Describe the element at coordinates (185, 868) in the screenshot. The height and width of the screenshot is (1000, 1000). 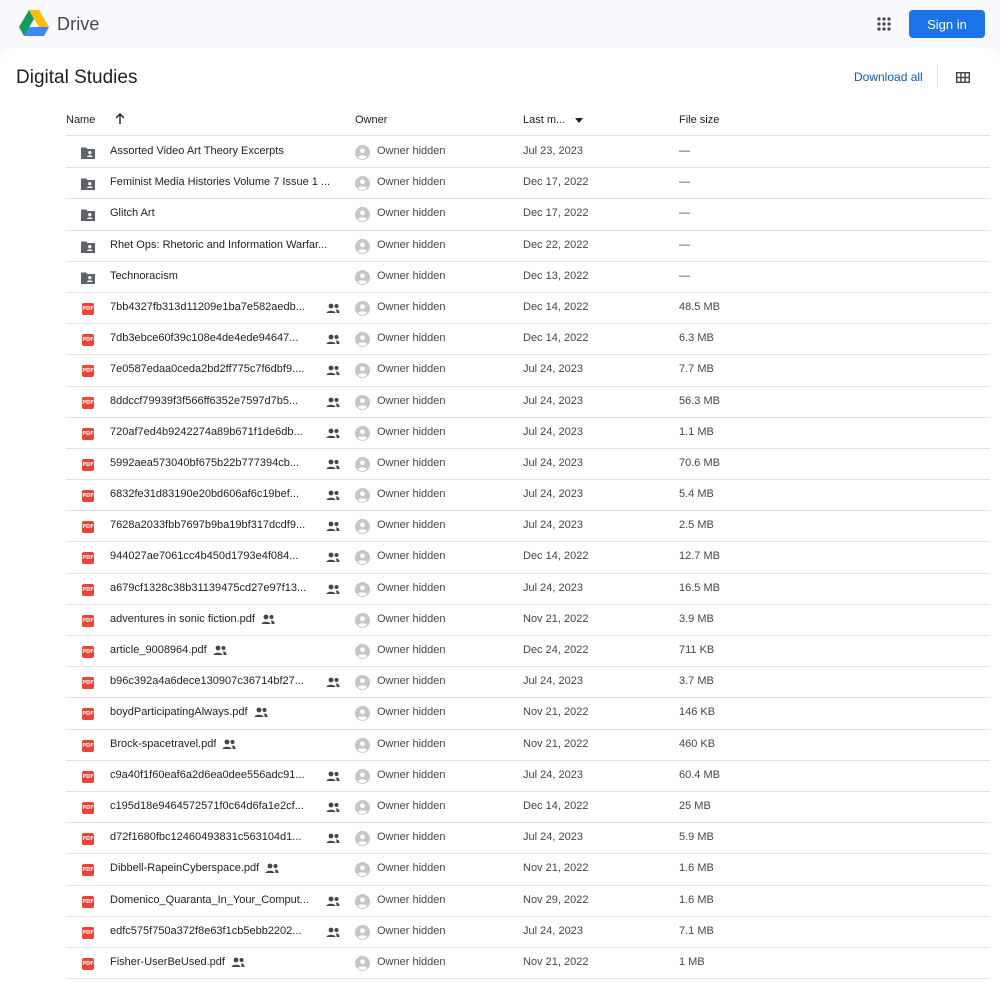
I see `file-name: Dibbell-RapeinCyberspace.pdf` at that location.